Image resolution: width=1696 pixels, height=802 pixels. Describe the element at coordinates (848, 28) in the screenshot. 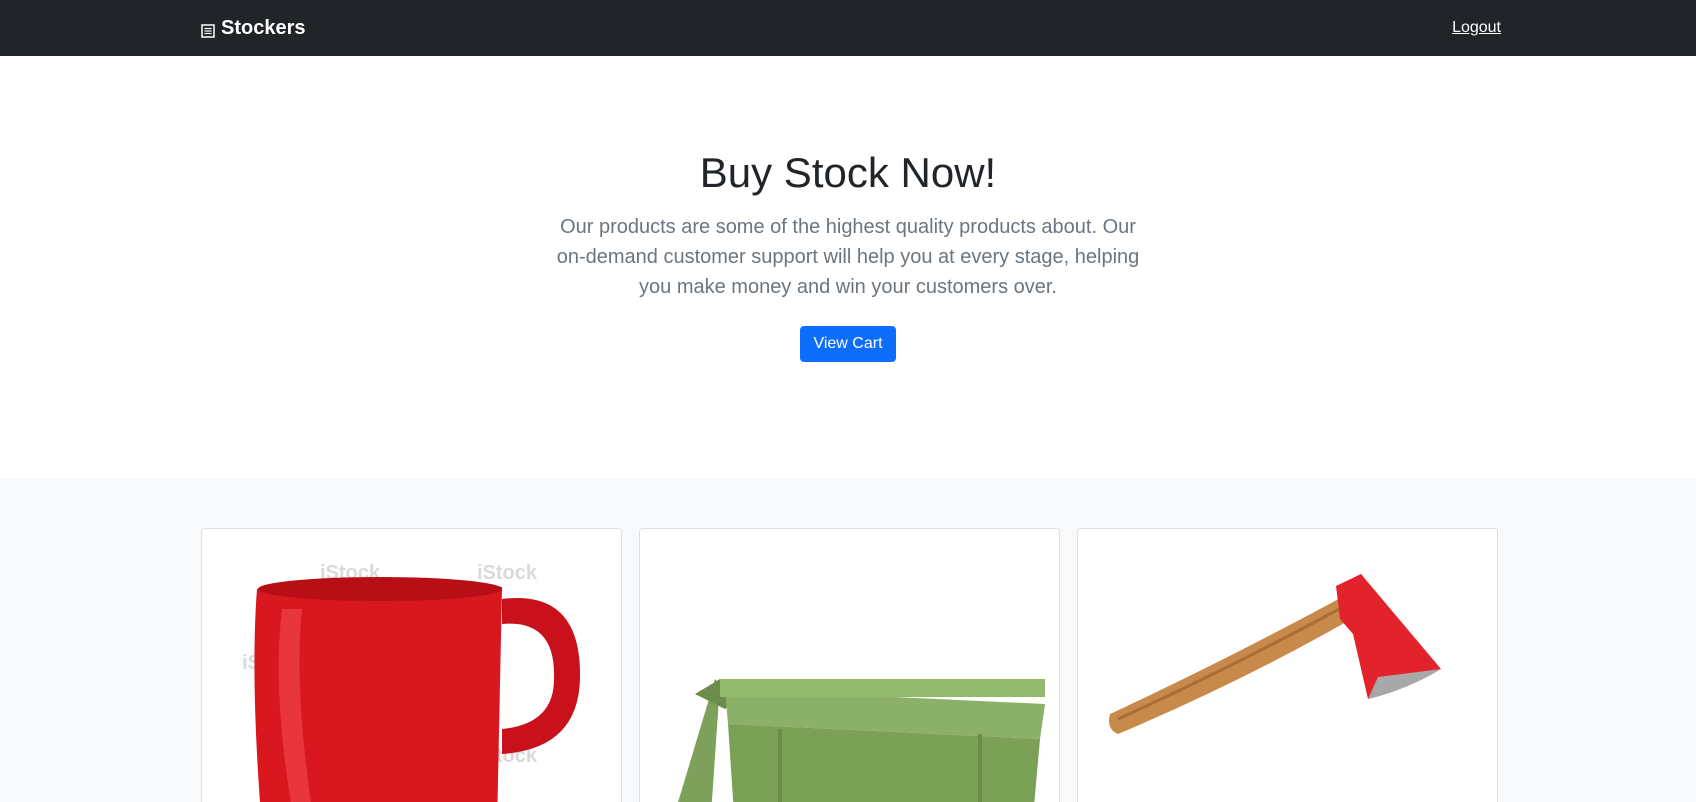

I see `navbar: Stockers Logout` at that location.